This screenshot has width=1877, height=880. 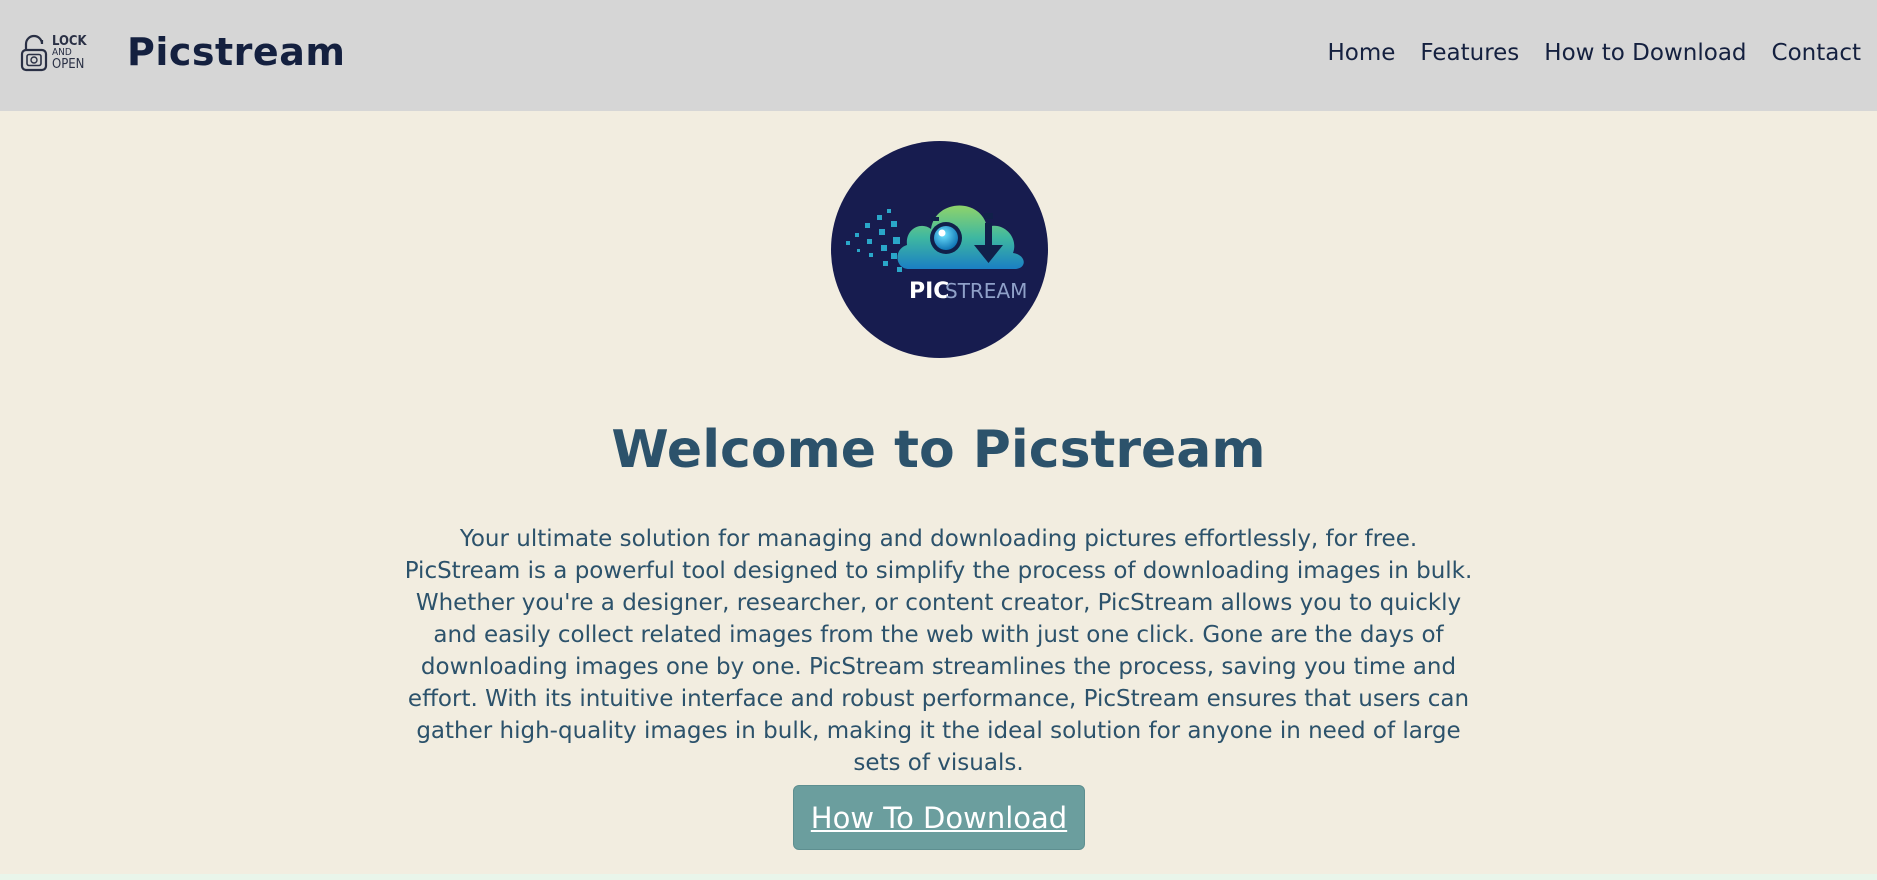 I want to click on nav-link-how-to-download: How to Download, so click(x=1645, y=53).